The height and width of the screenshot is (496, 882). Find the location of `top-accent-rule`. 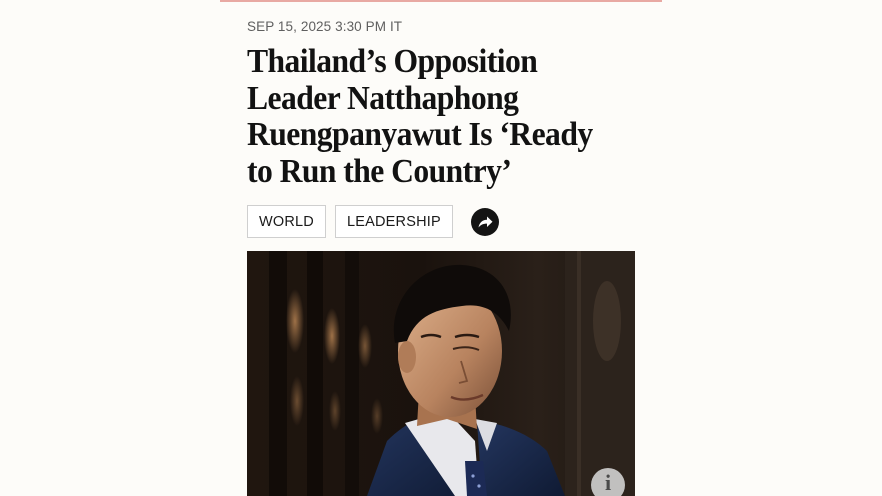

top-accent-rule is located at coordinates (441, 1).